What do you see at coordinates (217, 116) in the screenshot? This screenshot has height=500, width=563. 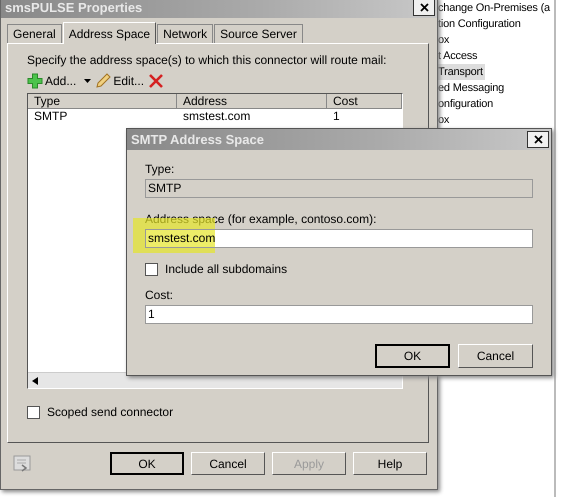 I see `table-cell-text: smstest.com` at bounding box center [217, 116].